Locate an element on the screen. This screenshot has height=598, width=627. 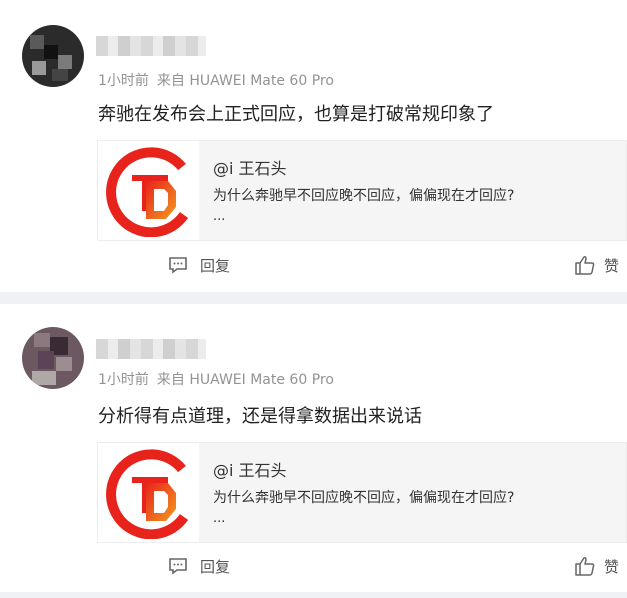
comment-text: 分析得有点道理，还是得拿数据出来说话 is located at coordinates (260, 416).